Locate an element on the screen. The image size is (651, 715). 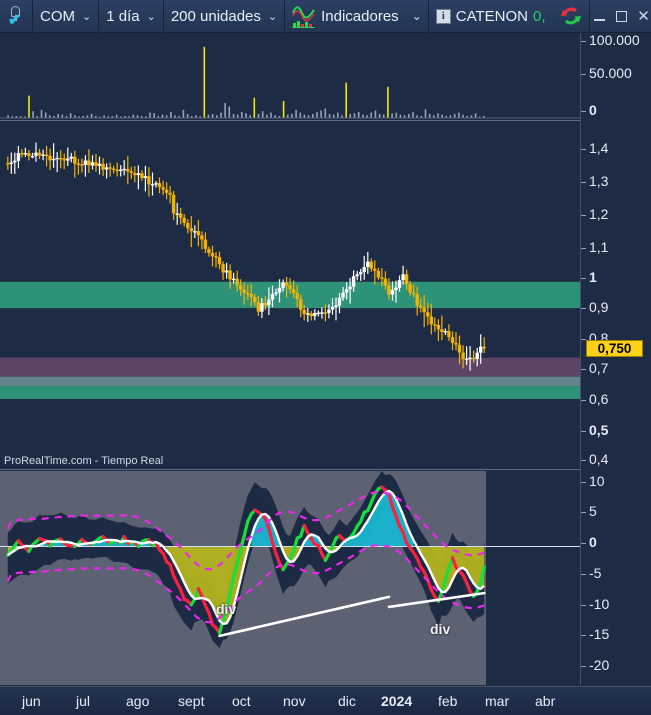
price-axis-tick: 0,6 is located at coordinates (594, 399).